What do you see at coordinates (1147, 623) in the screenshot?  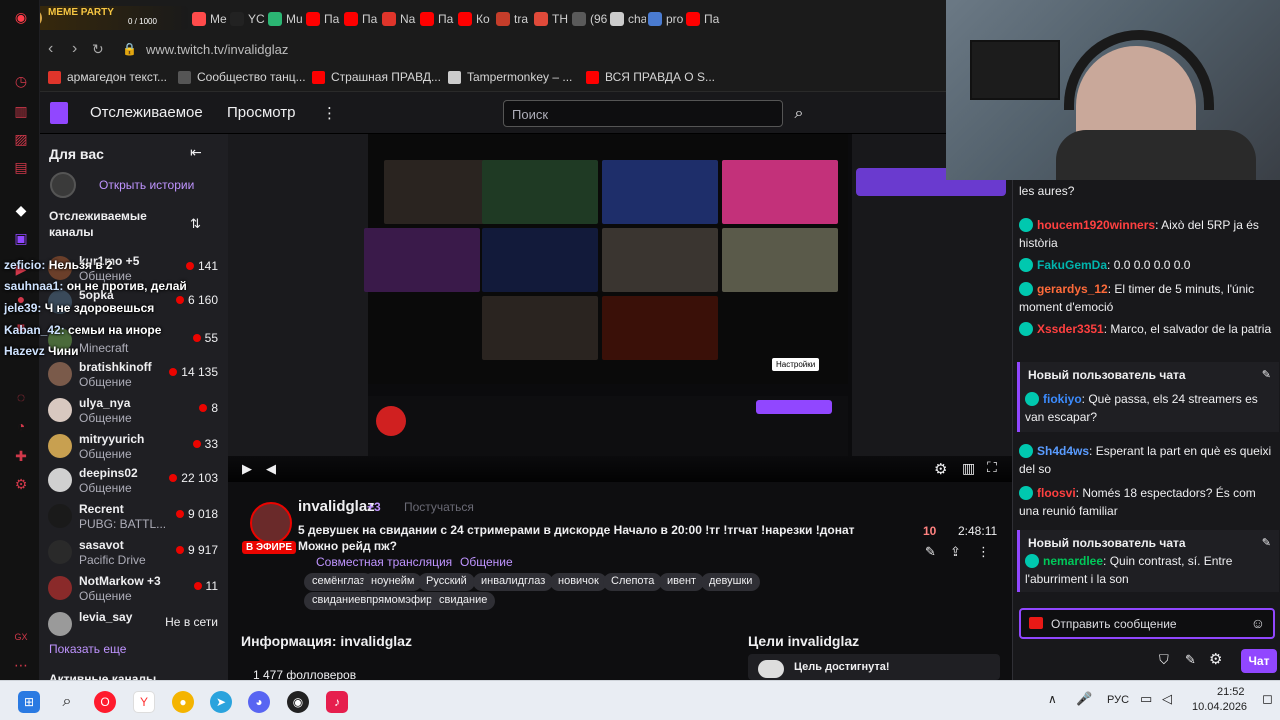 I see `chat-input: Отправить сообщение ☺` at bounding box center [1147, 623].